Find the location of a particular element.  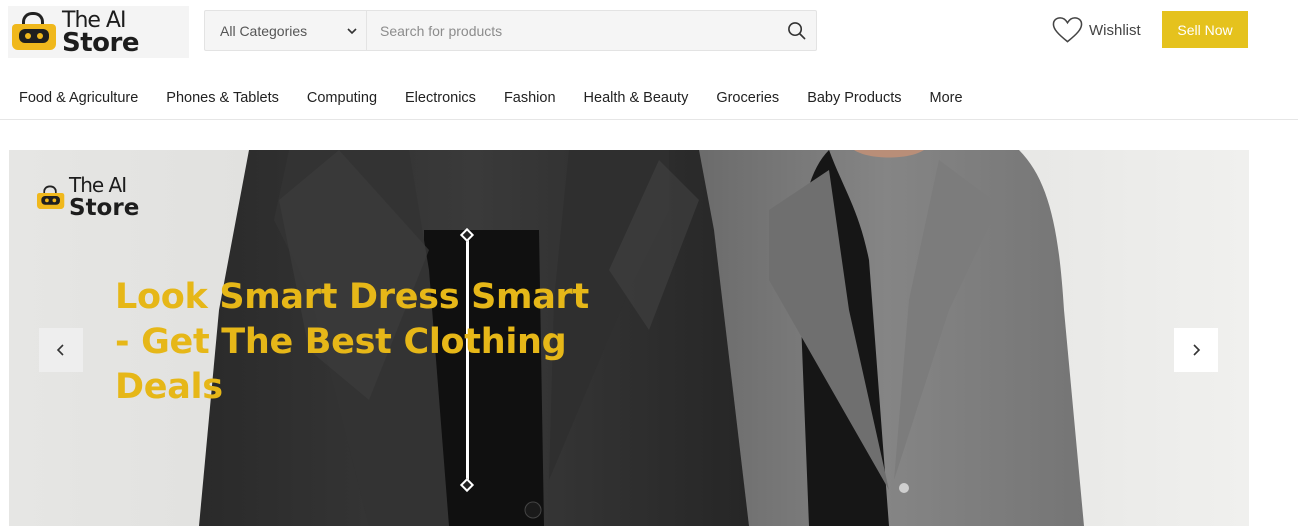

search-bar: All Categories is located at coordinates (510, 30).